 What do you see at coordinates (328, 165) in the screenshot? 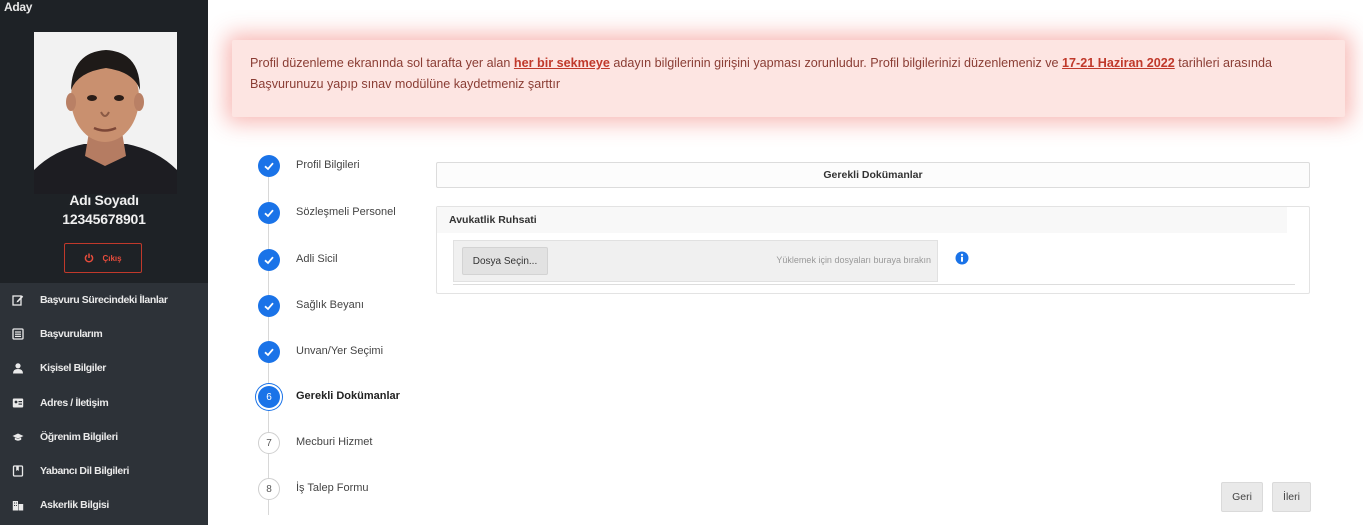
I see `step-label: Profil Bilgileri` at bounding box center [328, 165].